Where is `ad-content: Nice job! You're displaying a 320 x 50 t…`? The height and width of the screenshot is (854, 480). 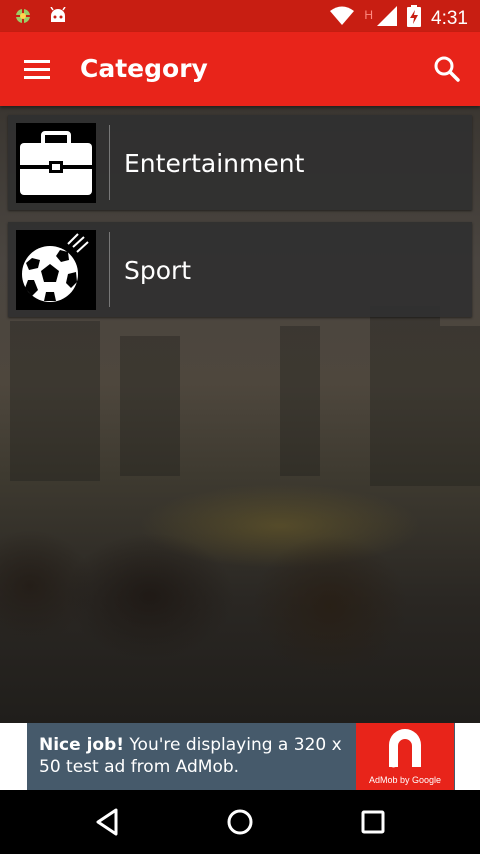 ad-content: Nice job! You're displaying a 320 x 50 t… is located at coordinates (241, 756).